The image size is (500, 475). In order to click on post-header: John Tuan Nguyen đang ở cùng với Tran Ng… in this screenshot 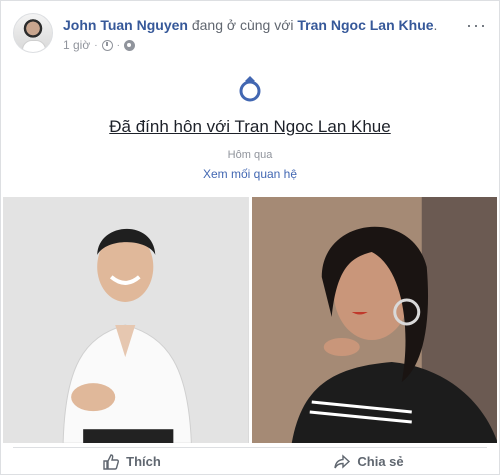, I will do `click(250, 35)`.